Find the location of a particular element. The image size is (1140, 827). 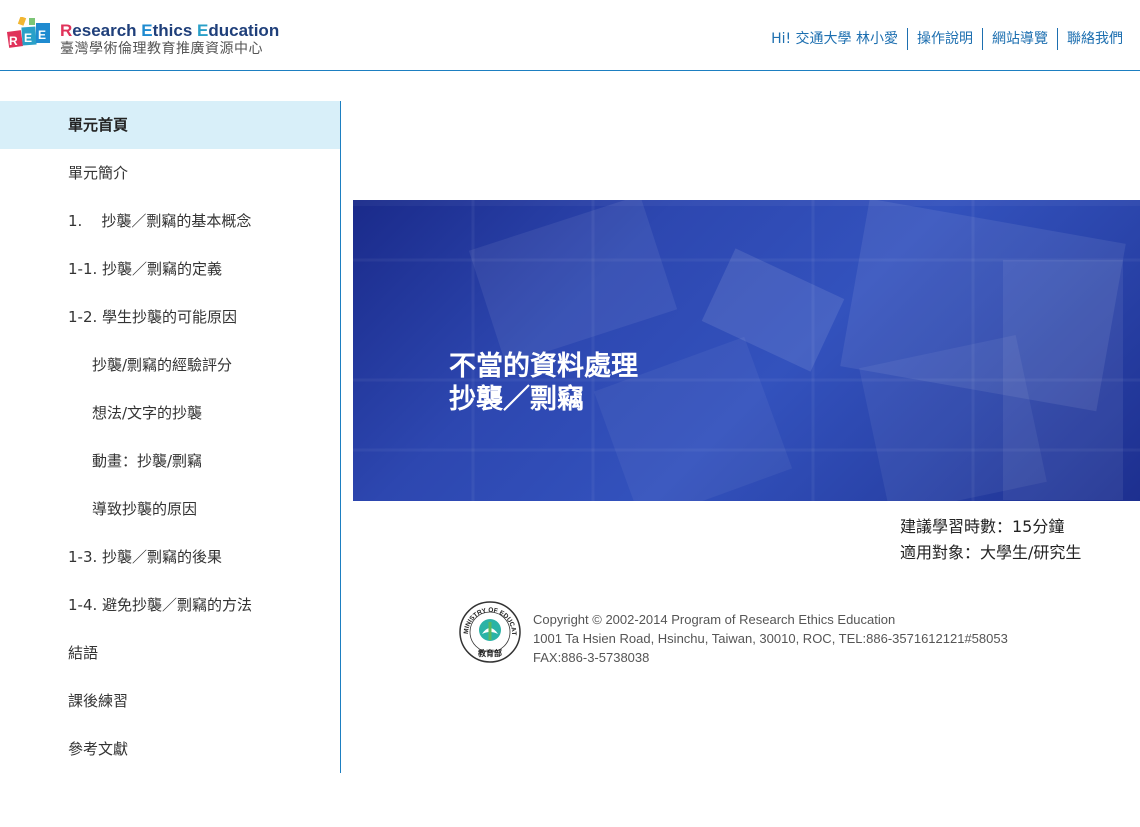

banner-title: 不當的資料處理 抄襲／剽竊 is located at coordinates (543, 383).